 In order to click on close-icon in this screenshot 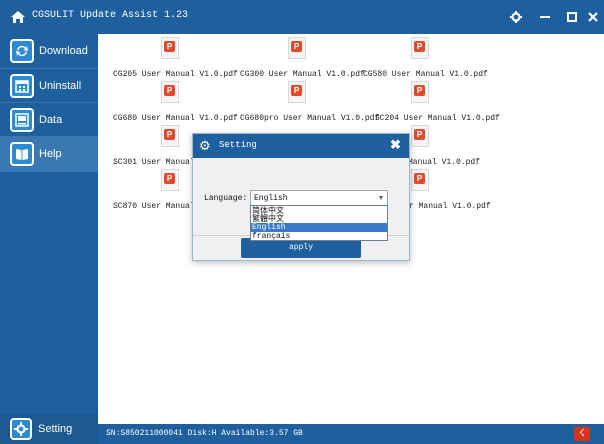, I will do `click(593, 17)`.